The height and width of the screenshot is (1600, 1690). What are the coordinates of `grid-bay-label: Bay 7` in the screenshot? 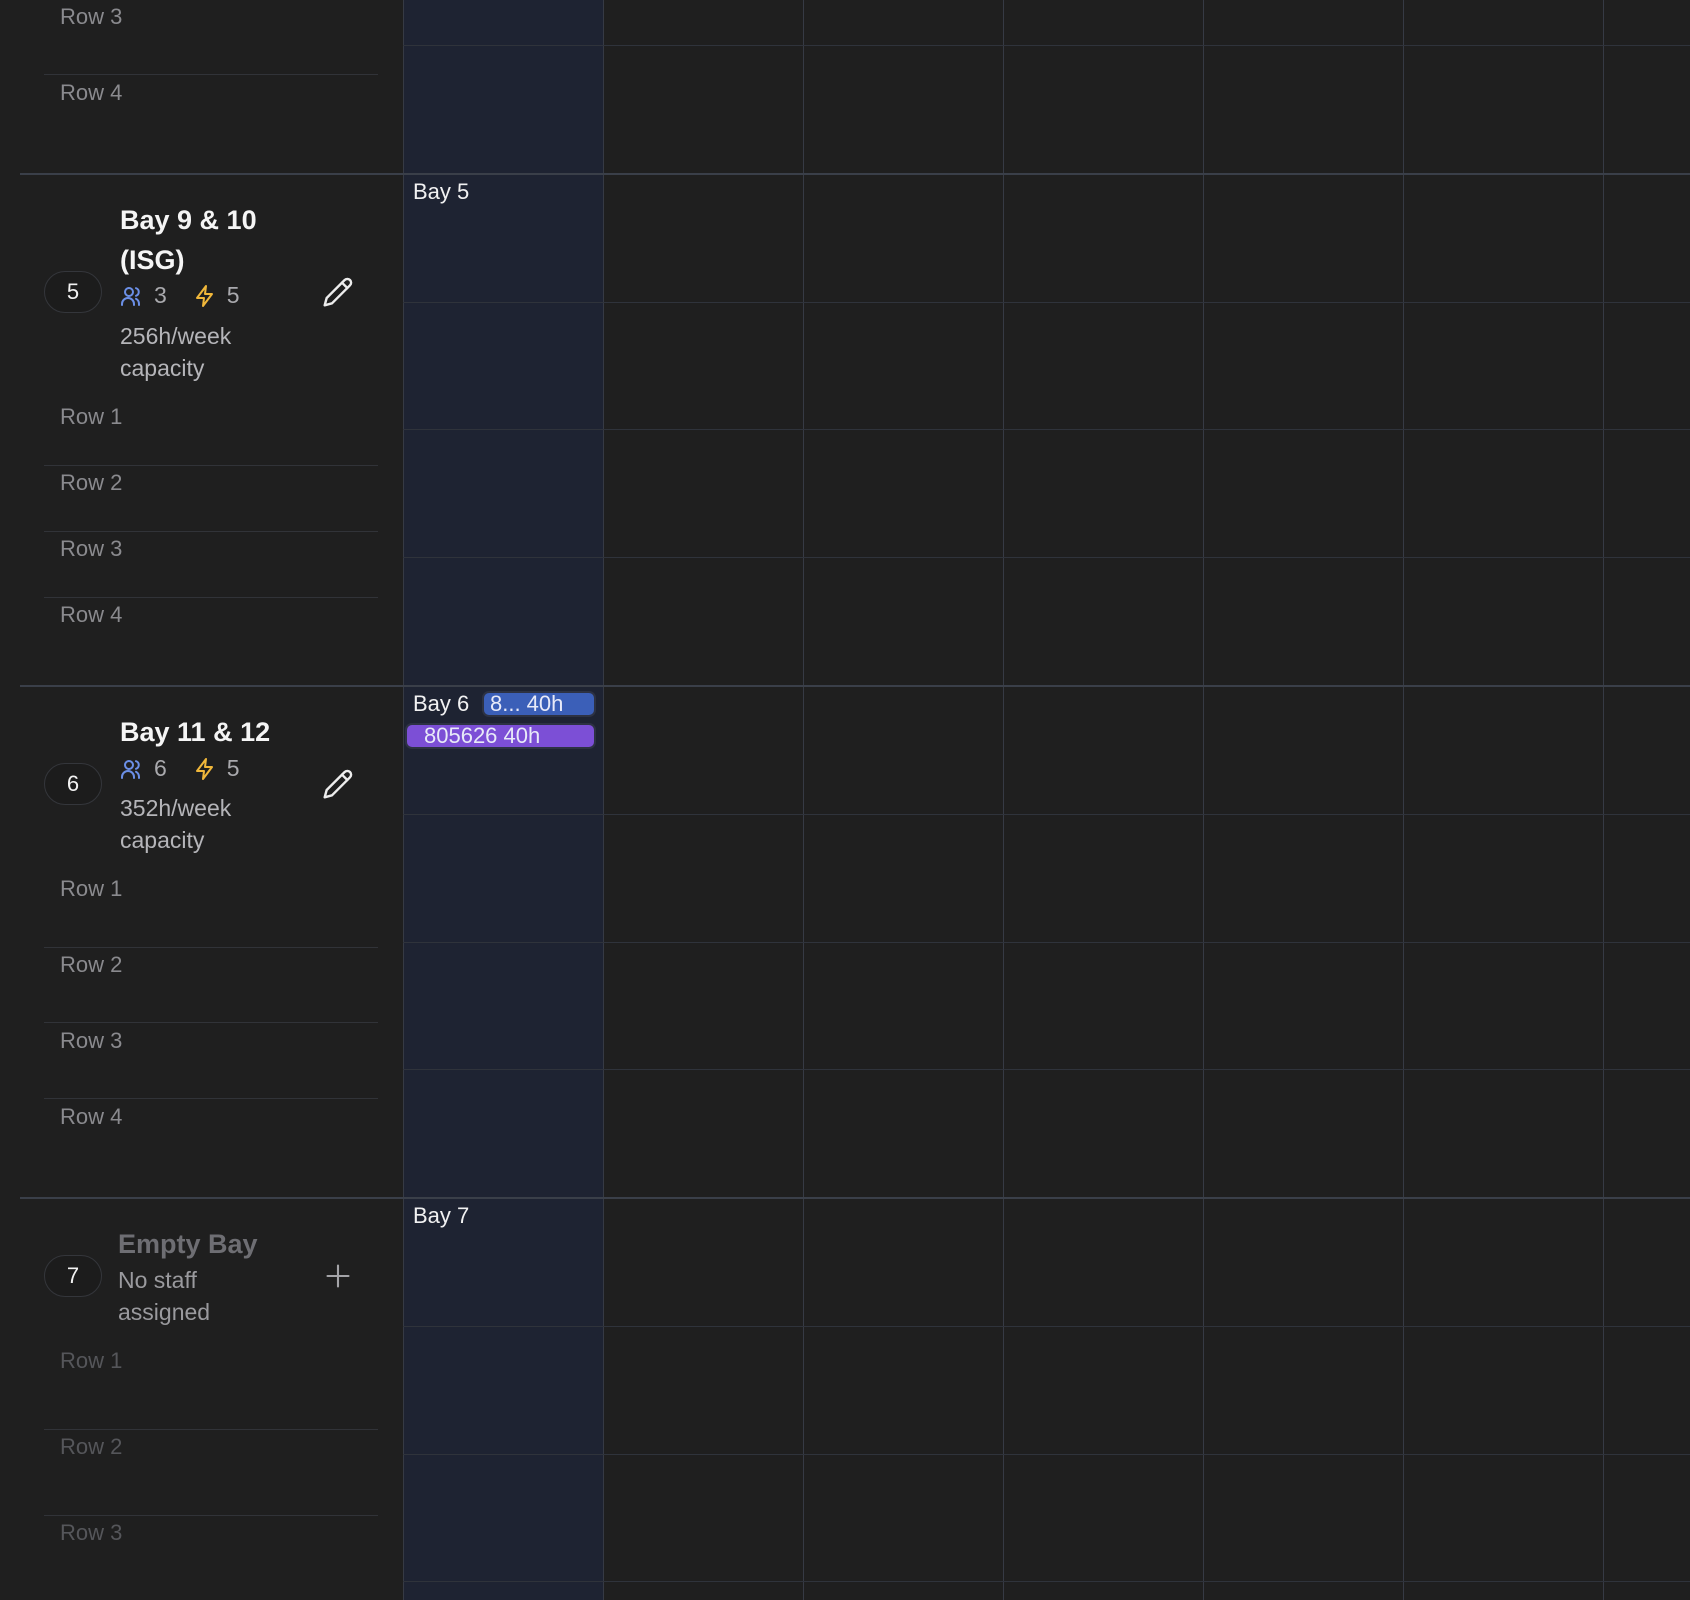 It's located at (441, 1215).